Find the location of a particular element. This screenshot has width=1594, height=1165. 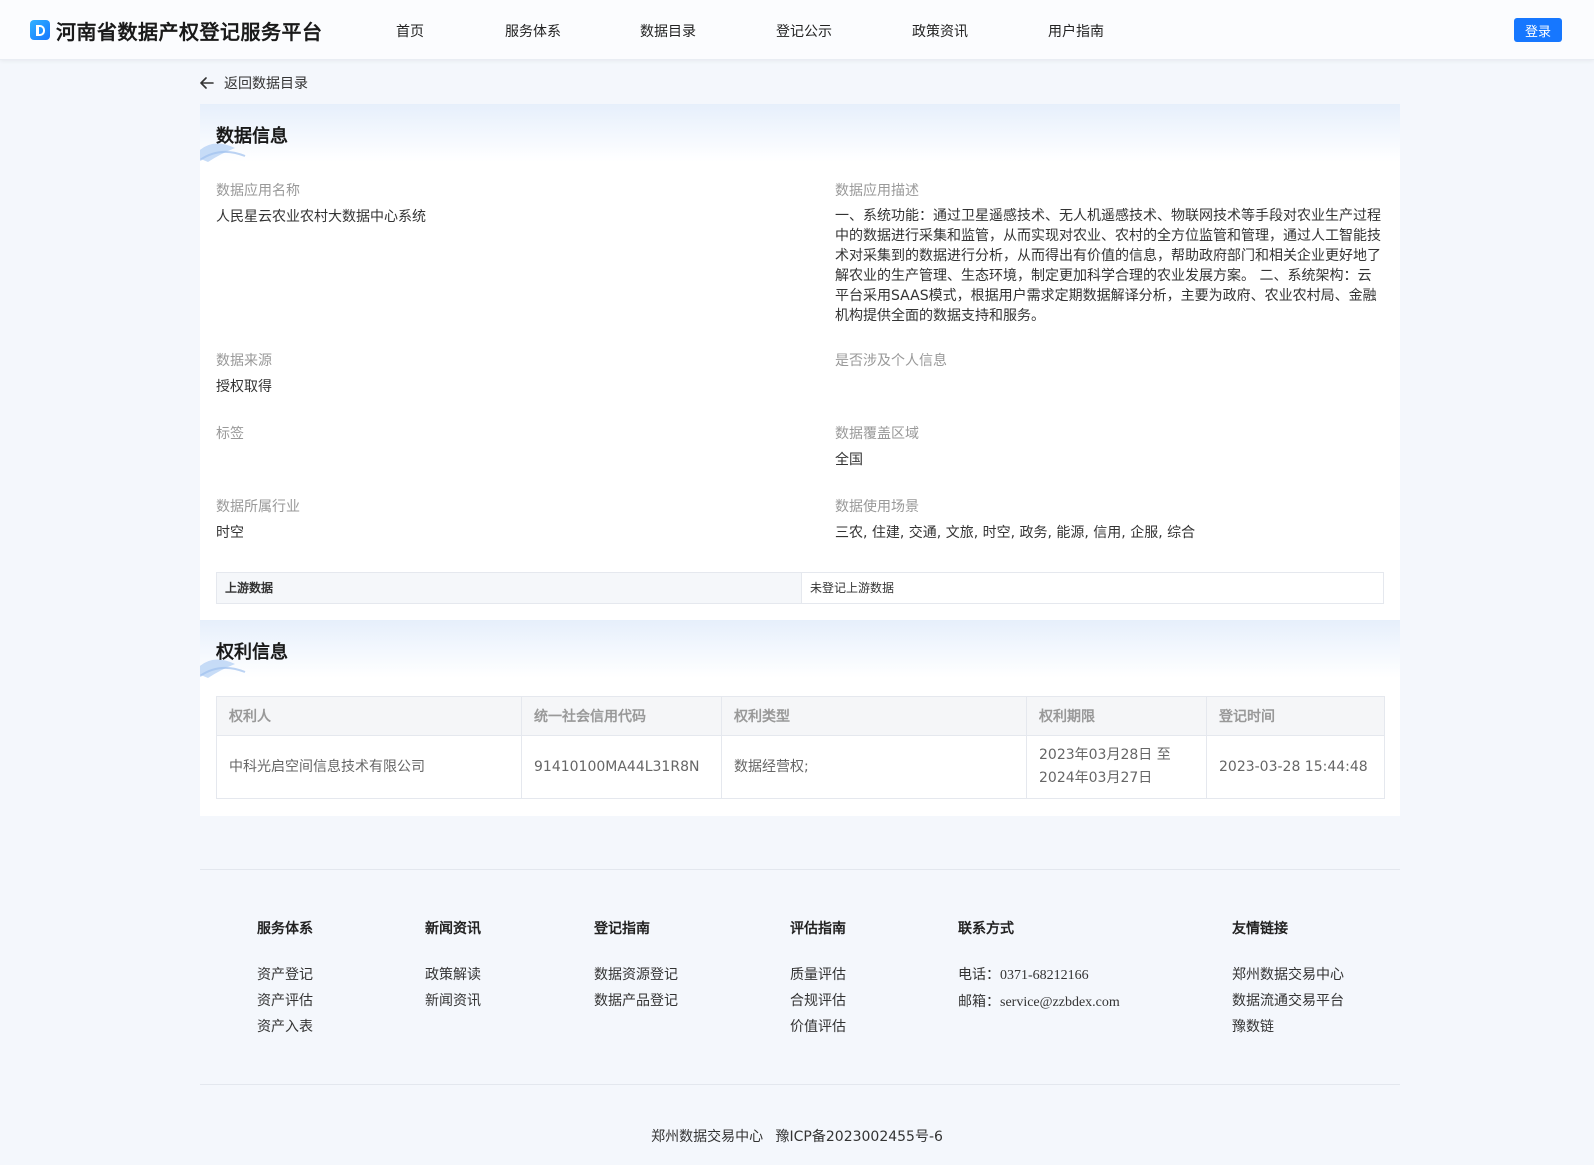

nav-service-system: 服务体系 is located at coordinates (533, 31).